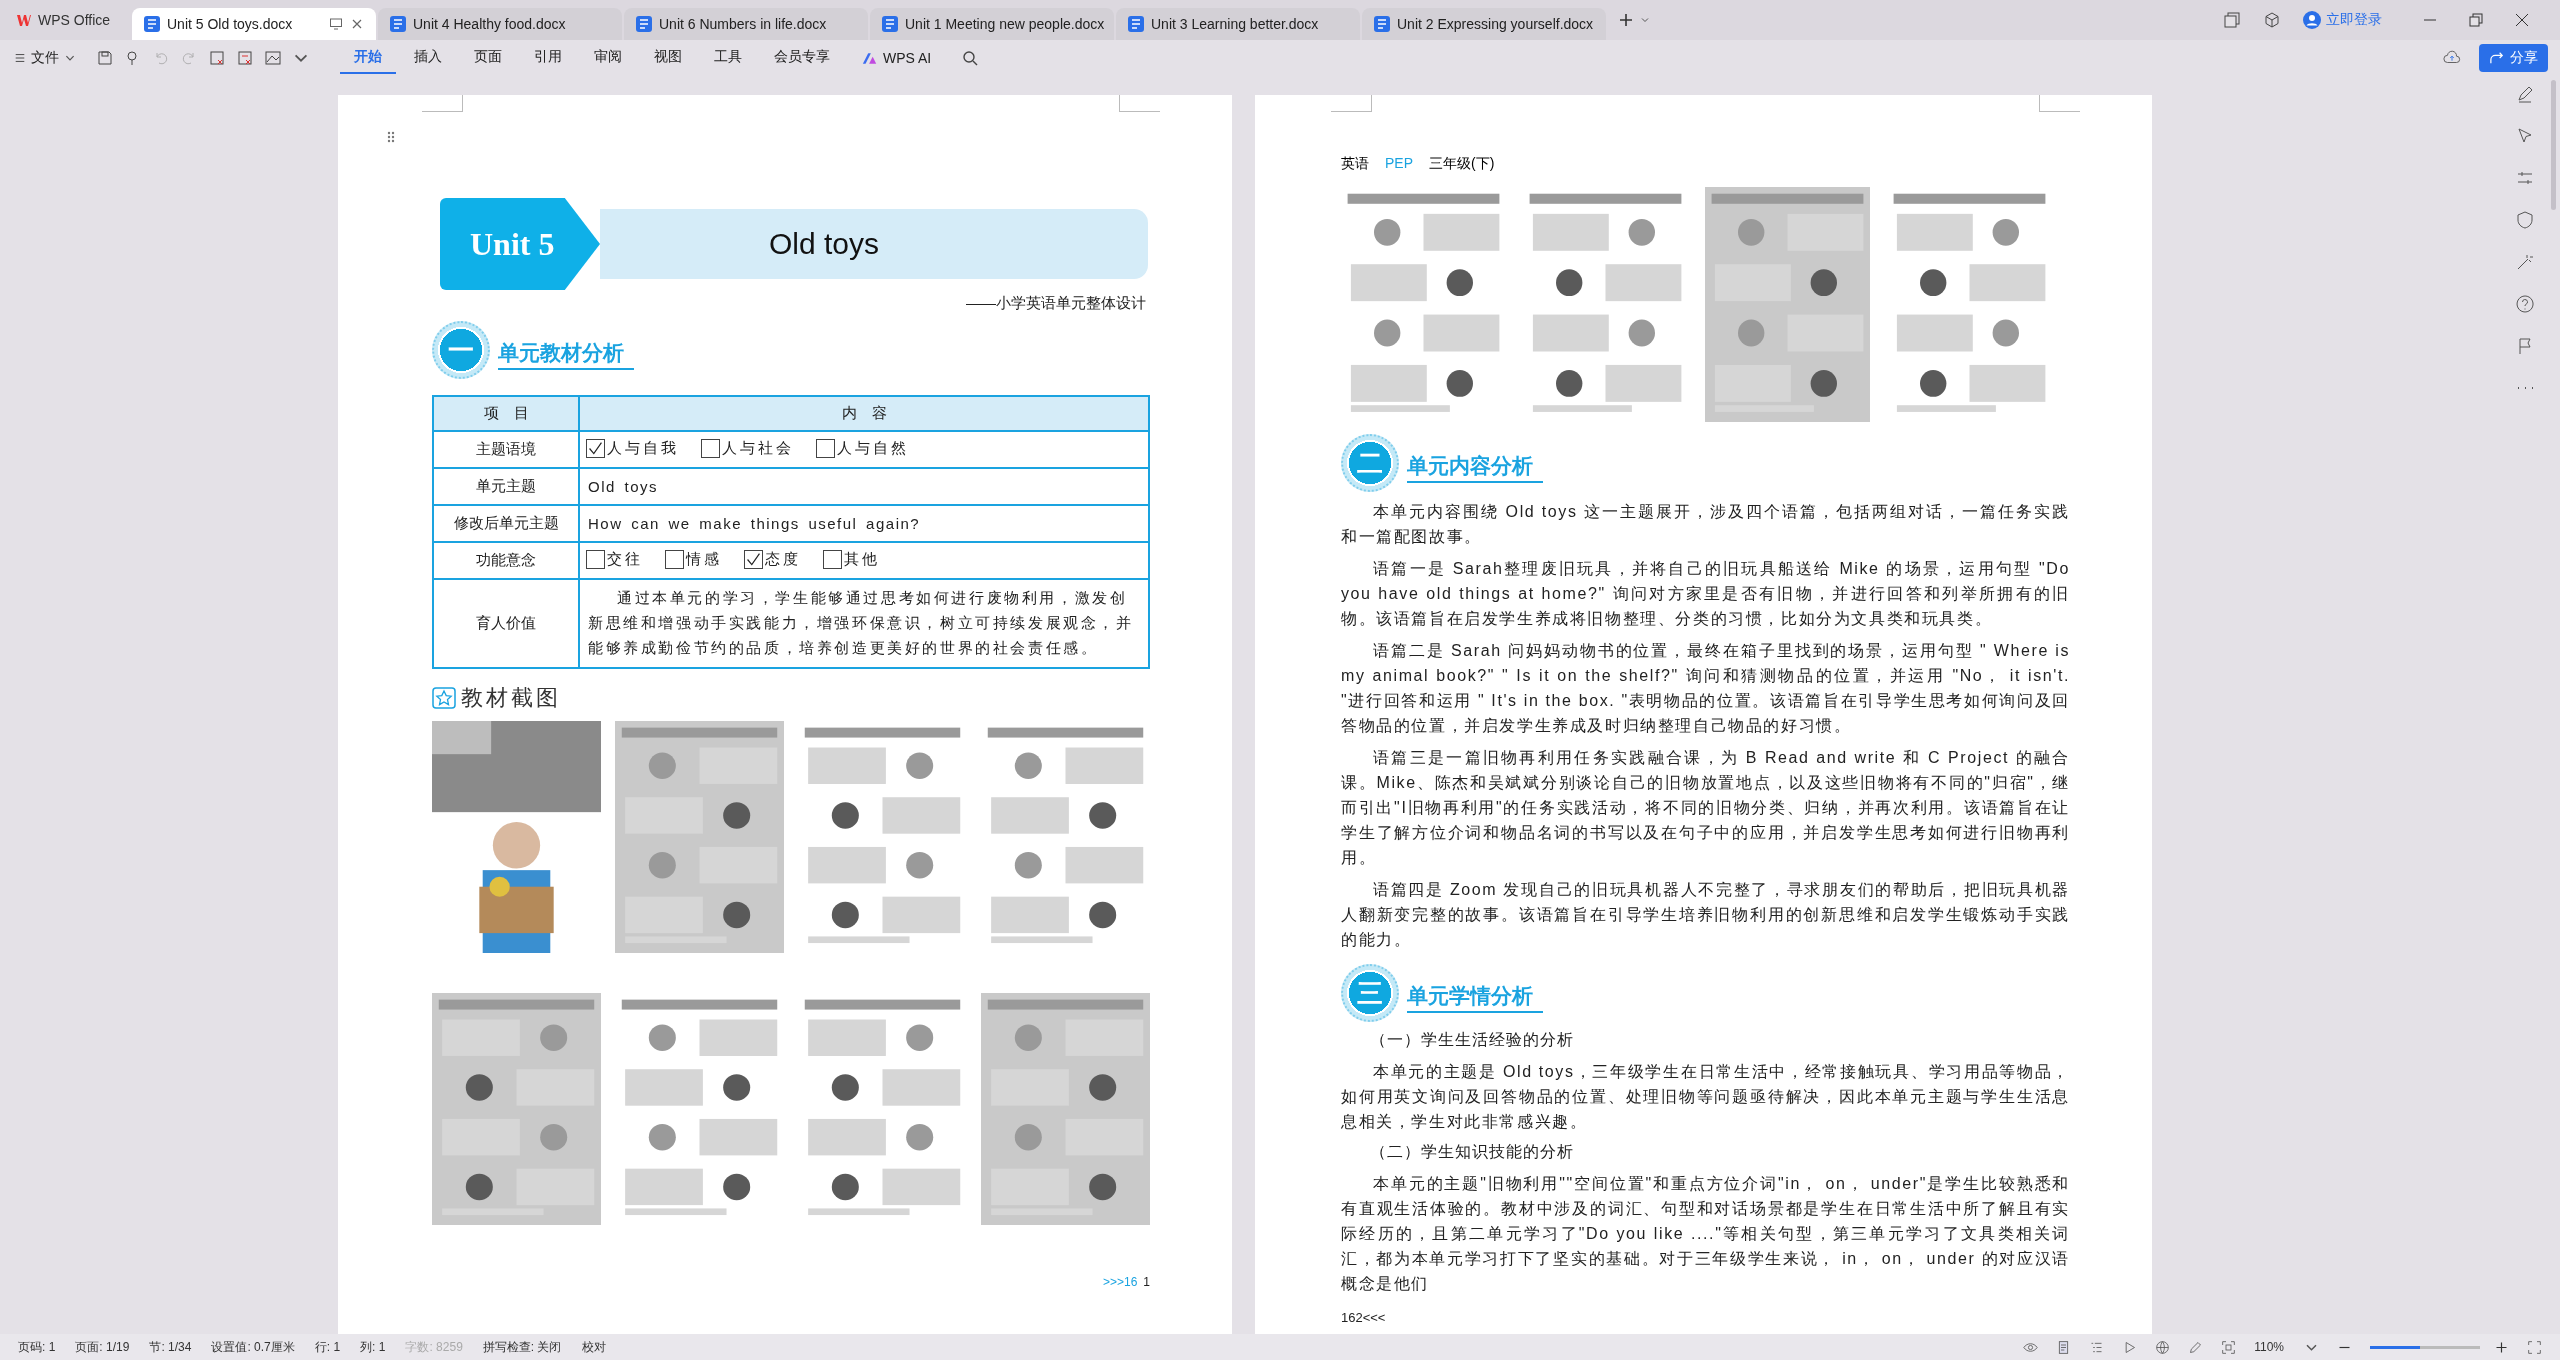 This screenshot has width=2560, height=1360. What do you see at coordinates (522, 1347) in the screenshot?
I see `spell-check-menu: 拼写检查: 关闭` at bounding box center [522, 1347].